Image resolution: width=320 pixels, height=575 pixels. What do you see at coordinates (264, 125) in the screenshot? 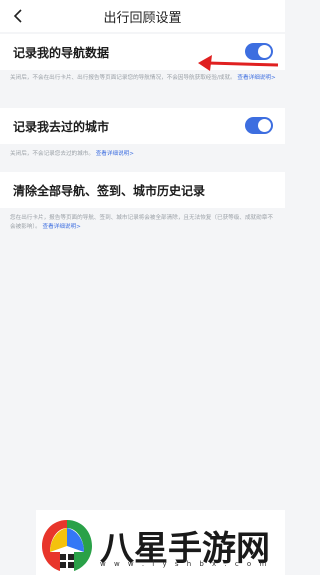
I see `toggle-knob` at bounding box center [264, 125].